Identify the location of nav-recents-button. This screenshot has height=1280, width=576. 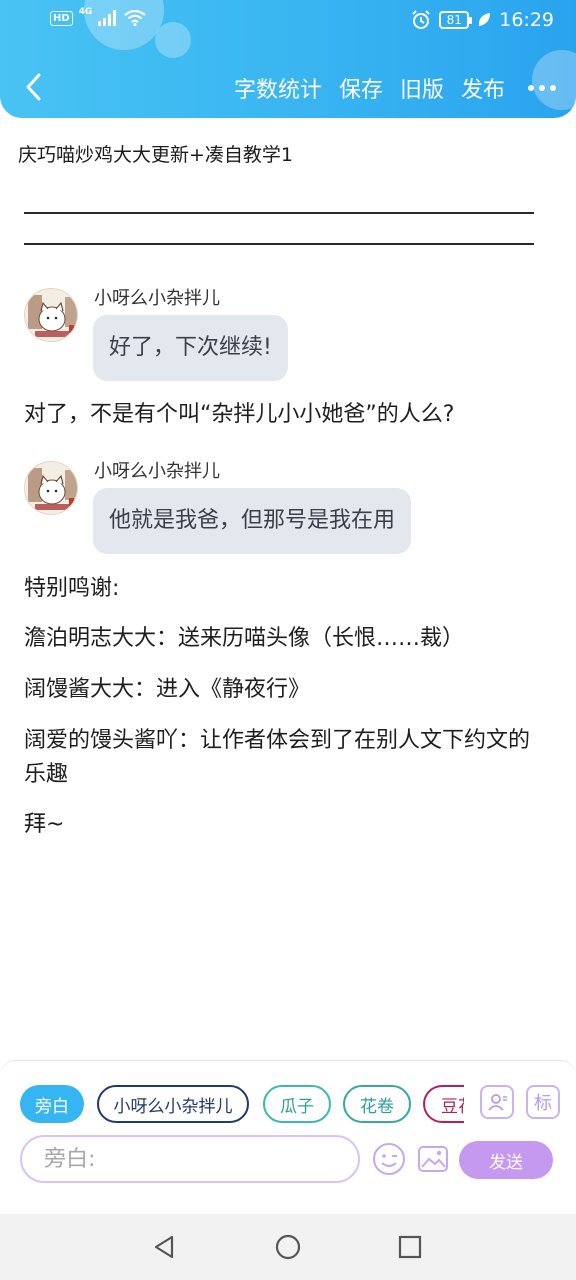
(410, 1247).